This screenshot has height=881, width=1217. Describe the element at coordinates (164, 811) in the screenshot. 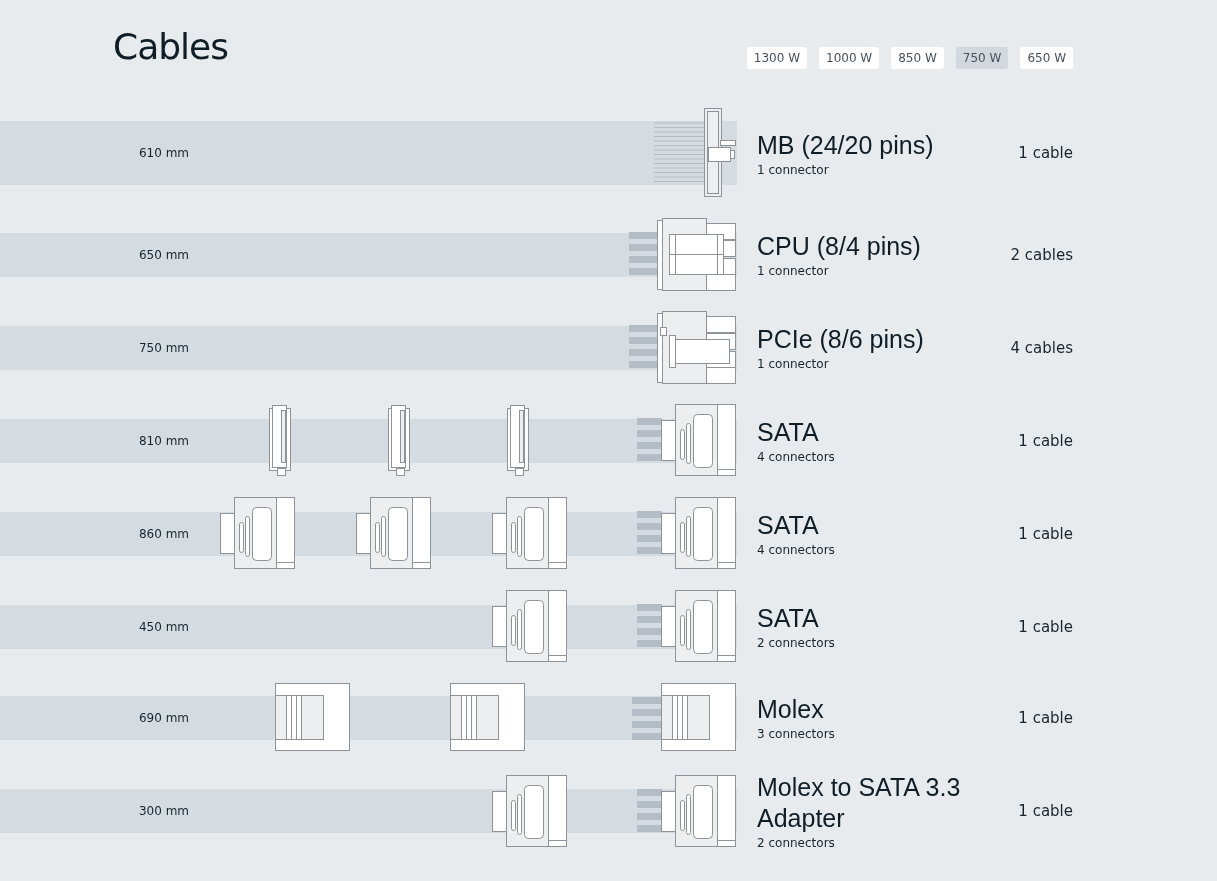

I see `cable-length: 300 mm` at that location.